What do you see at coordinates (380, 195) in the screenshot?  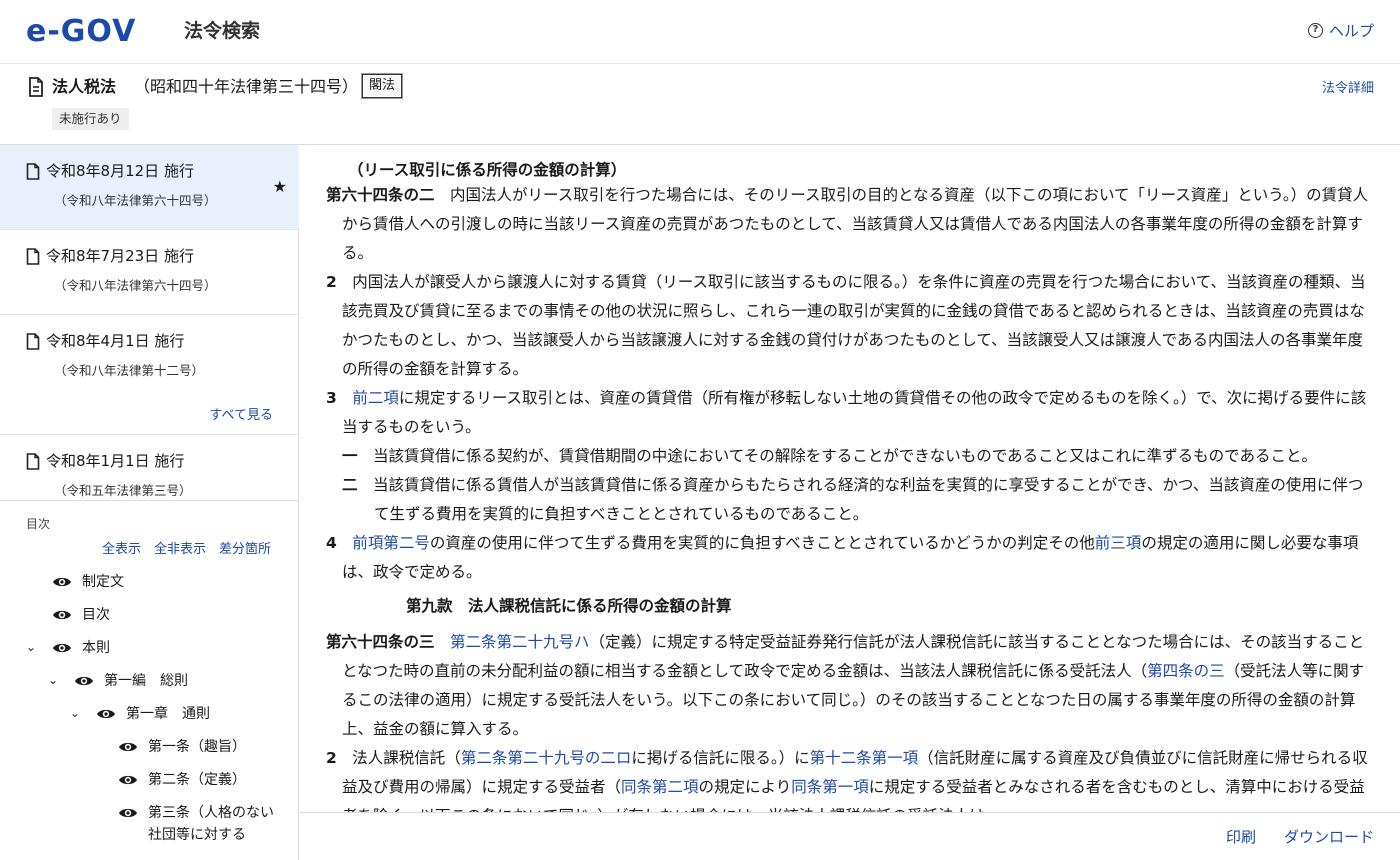 I see `article-title: 第六十四条の二` at bounding box center [380, 195].